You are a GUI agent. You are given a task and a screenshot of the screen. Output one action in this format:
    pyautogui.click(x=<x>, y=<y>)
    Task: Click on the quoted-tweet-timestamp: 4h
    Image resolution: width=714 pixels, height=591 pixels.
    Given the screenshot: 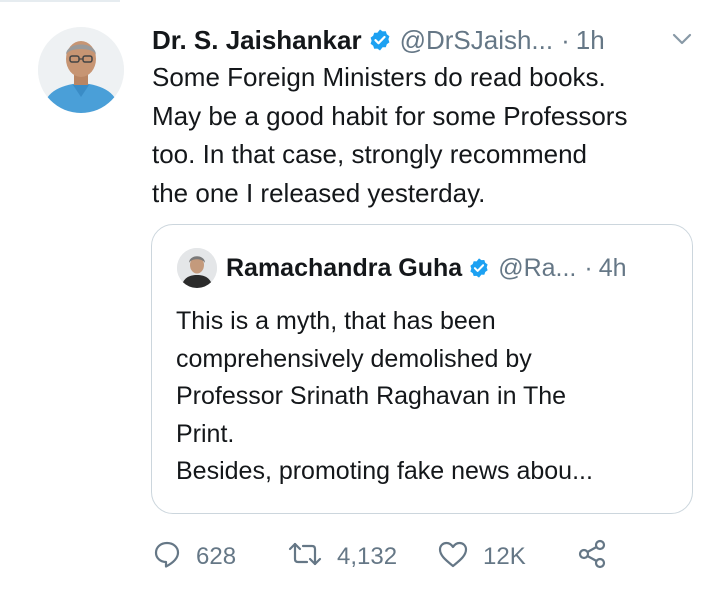 What is the action you would take?
    pyautogui.click(x=612, y=267)
    